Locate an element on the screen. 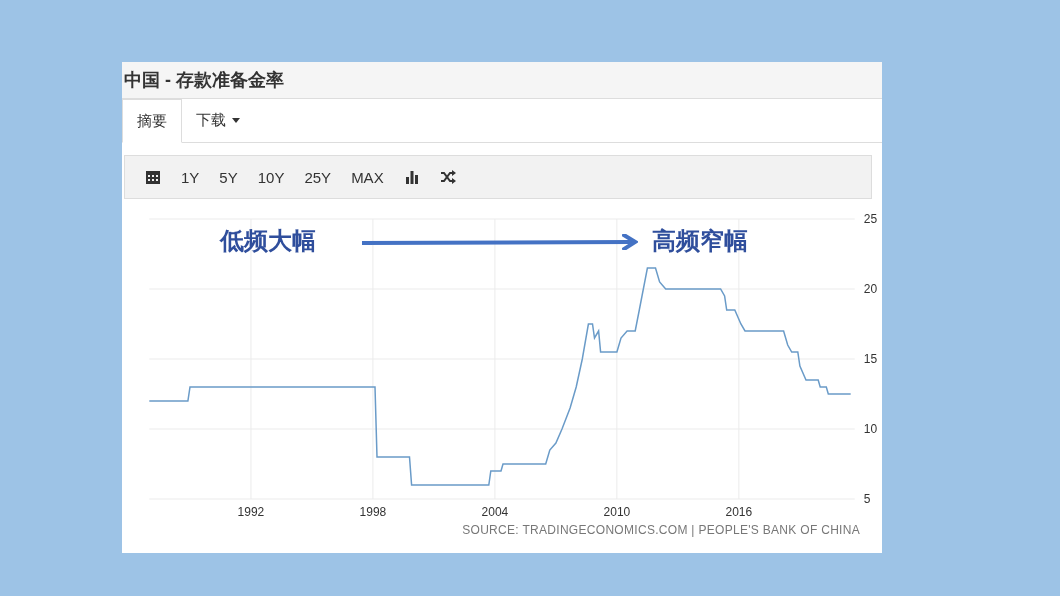  x-tick-label: 2016 is located at coordinates (739, 512).